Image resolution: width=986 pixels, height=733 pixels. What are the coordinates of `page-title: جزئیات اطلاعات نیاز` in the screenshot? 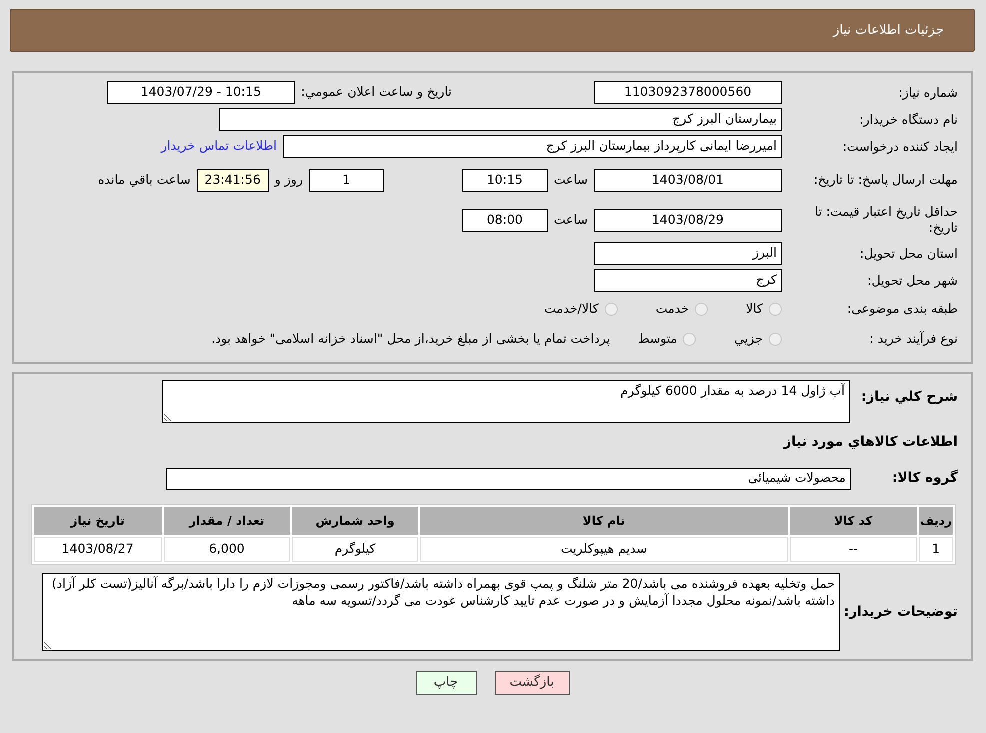 It's located at (888, 31).